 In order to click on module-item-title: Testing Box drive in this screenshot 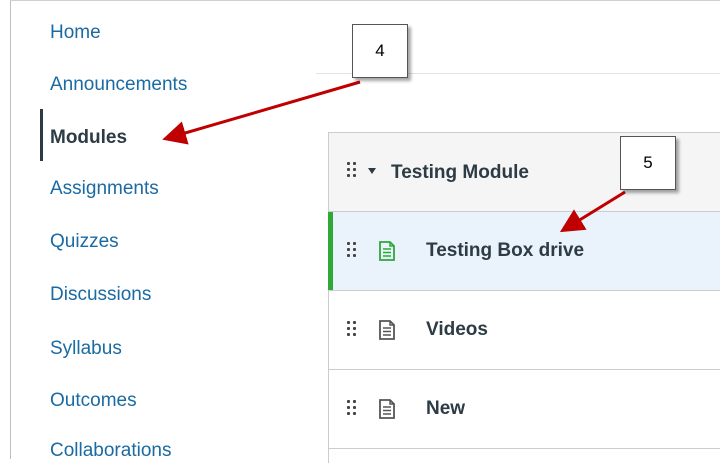, I will do `click(505, 251)`.